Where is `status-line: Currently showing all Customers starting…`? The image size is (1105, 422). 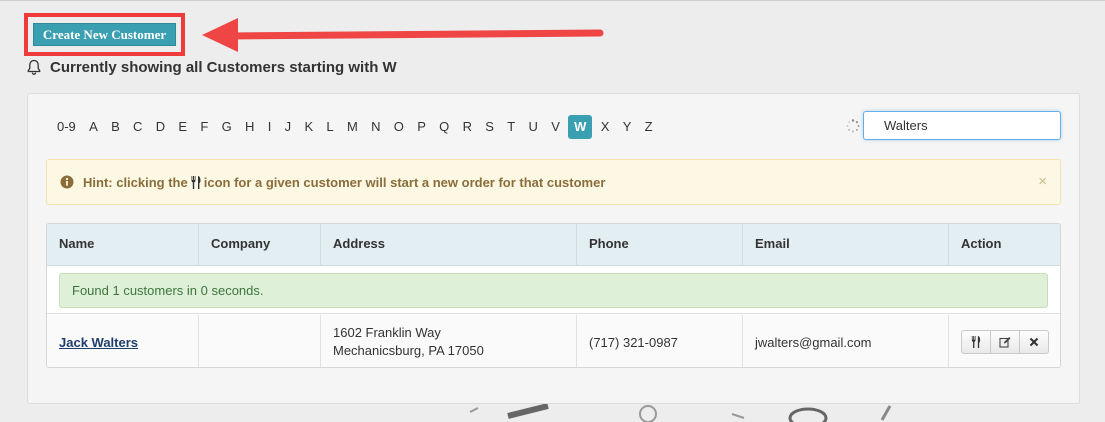 status-line: Currently showing all Customers starting… is located at coordinates (211, 67).